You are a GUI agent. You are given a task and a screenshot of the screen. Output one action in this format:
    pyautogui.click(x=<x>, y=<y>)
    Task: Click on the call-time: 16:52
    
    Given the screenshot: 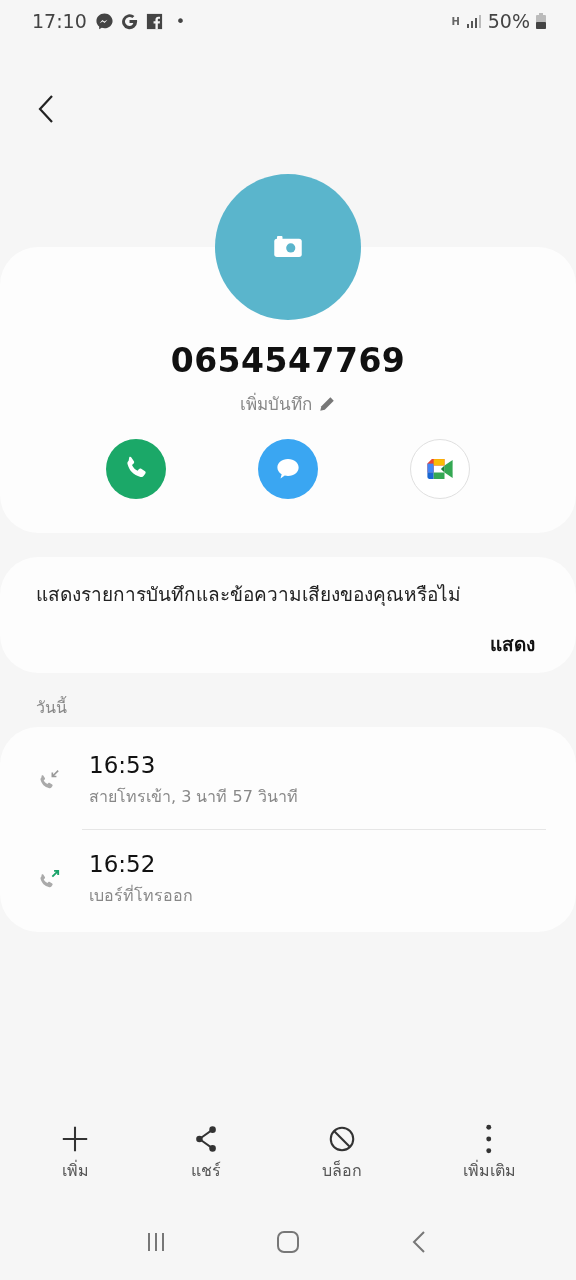 What is the action you would take?
    pyautogui.click(x=123, y=863)
    